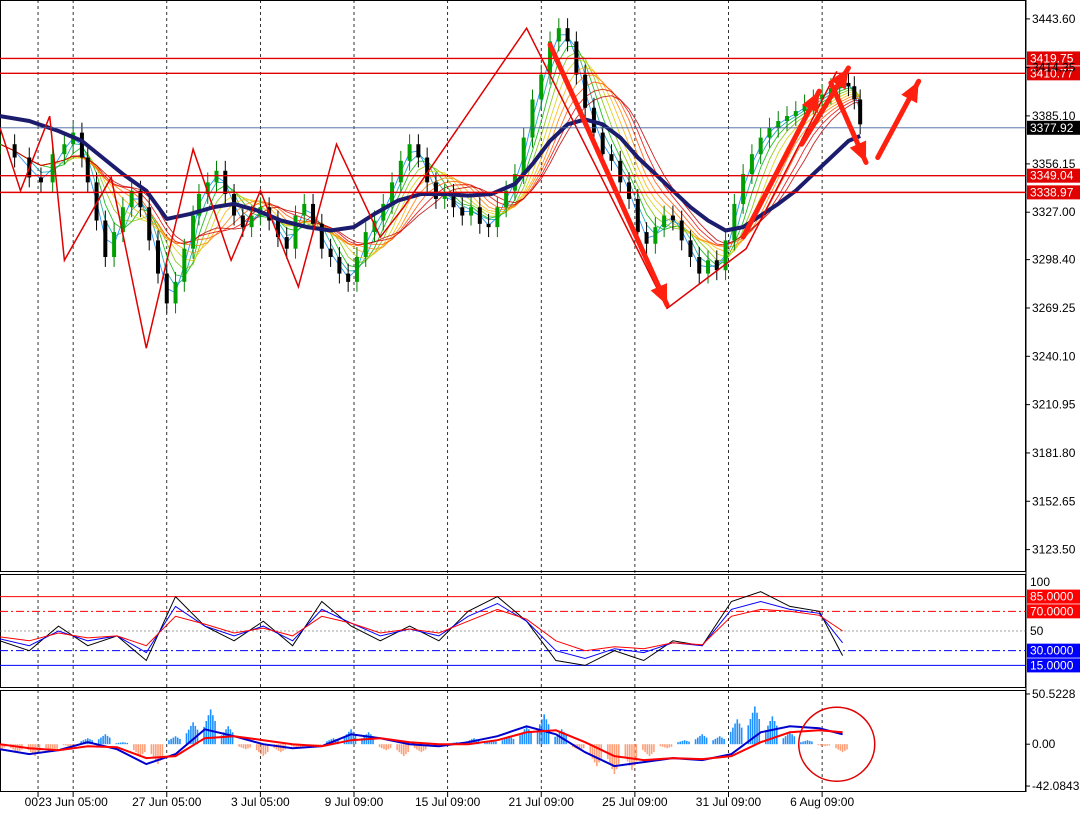  Describe the element at coordinates (260, 802) in the screenshot. I see `x-tick-label-3: 3 Jul 05:00` at that location.